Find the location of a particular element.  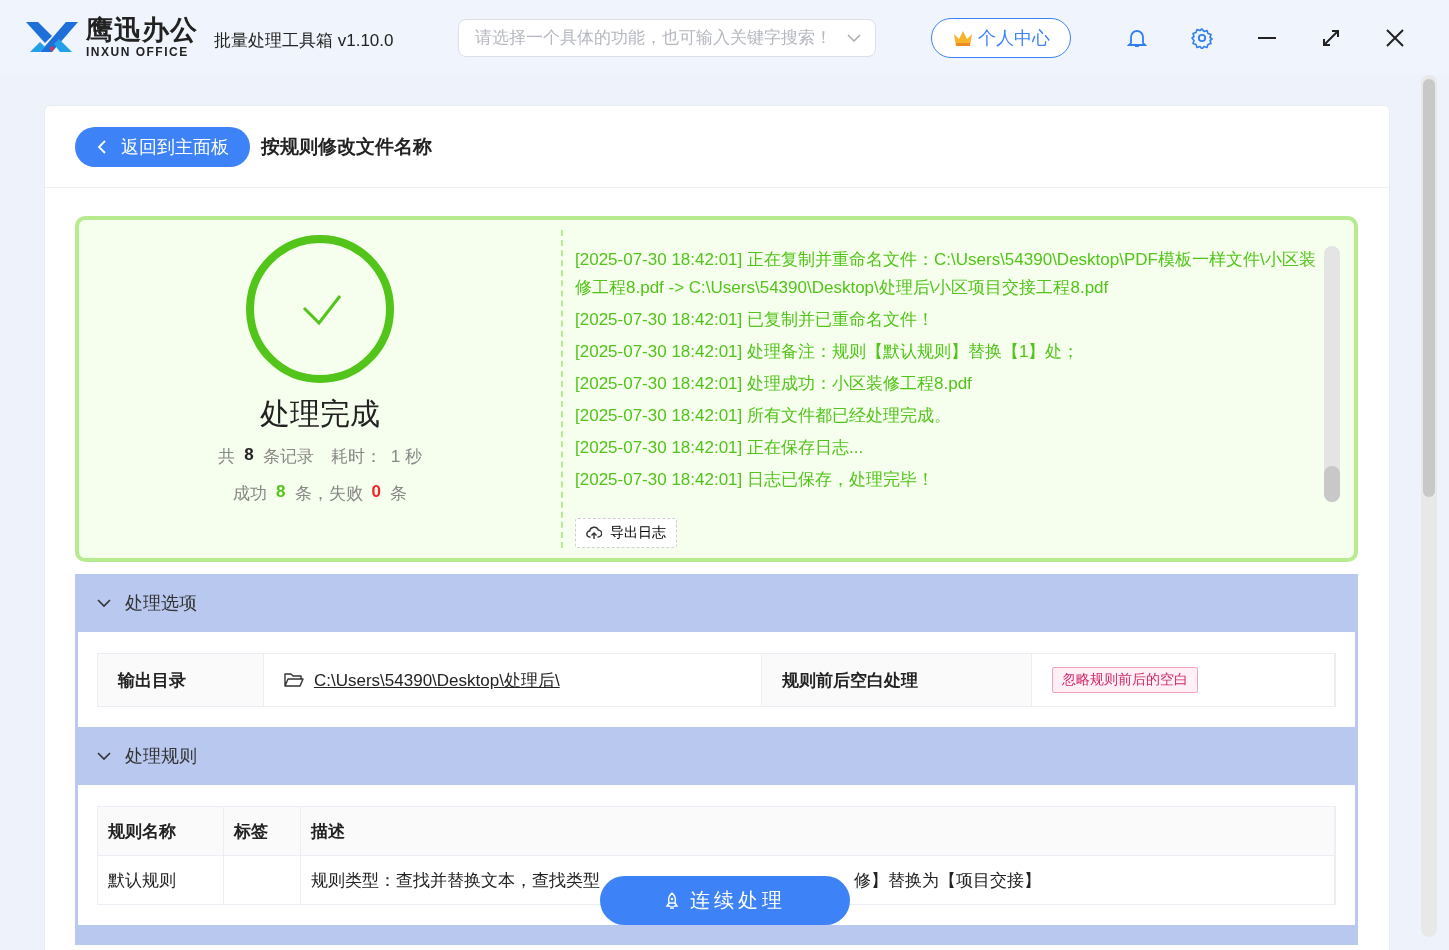

app-title: 批量处理工具箱 v1.10.0 is located at coordinates (304, 41).